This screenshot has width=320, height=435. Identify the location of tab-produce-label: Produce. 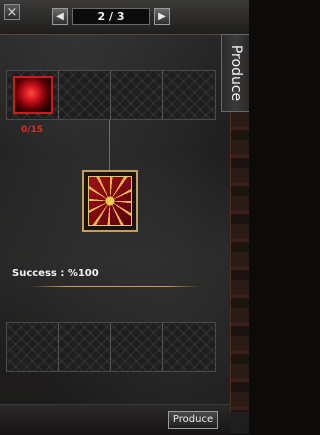
(236, 73).